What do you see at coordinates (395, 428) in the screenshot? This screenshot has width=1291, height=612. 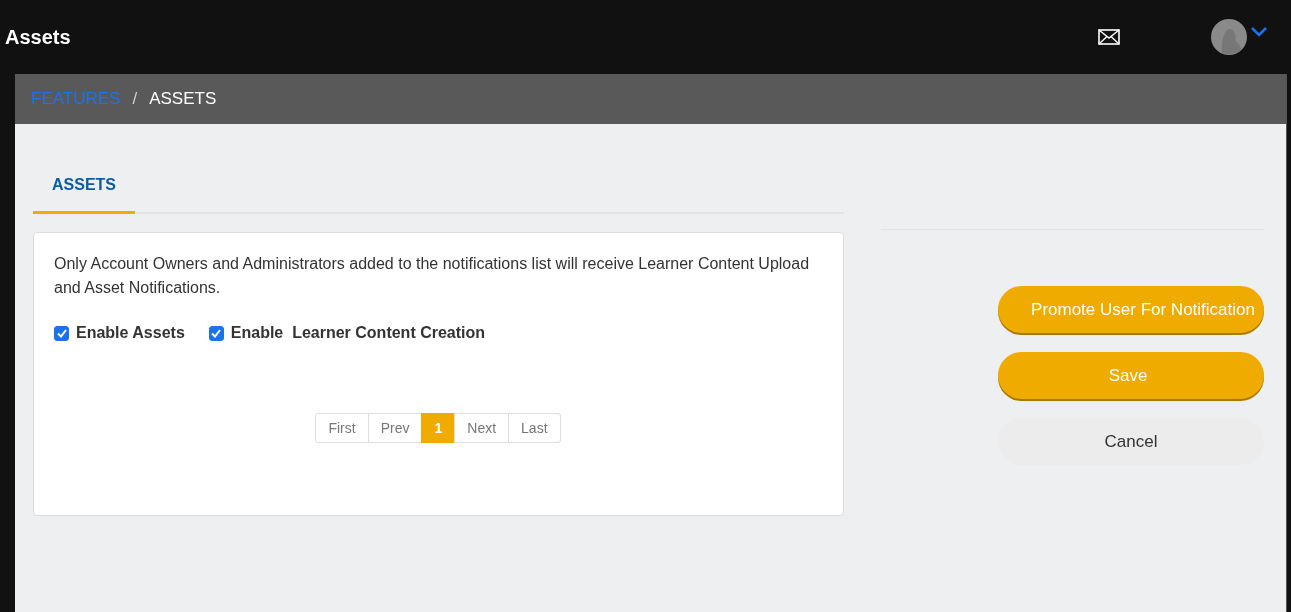 I see `pagination-button: Prev` at bounding box center [395, 428].